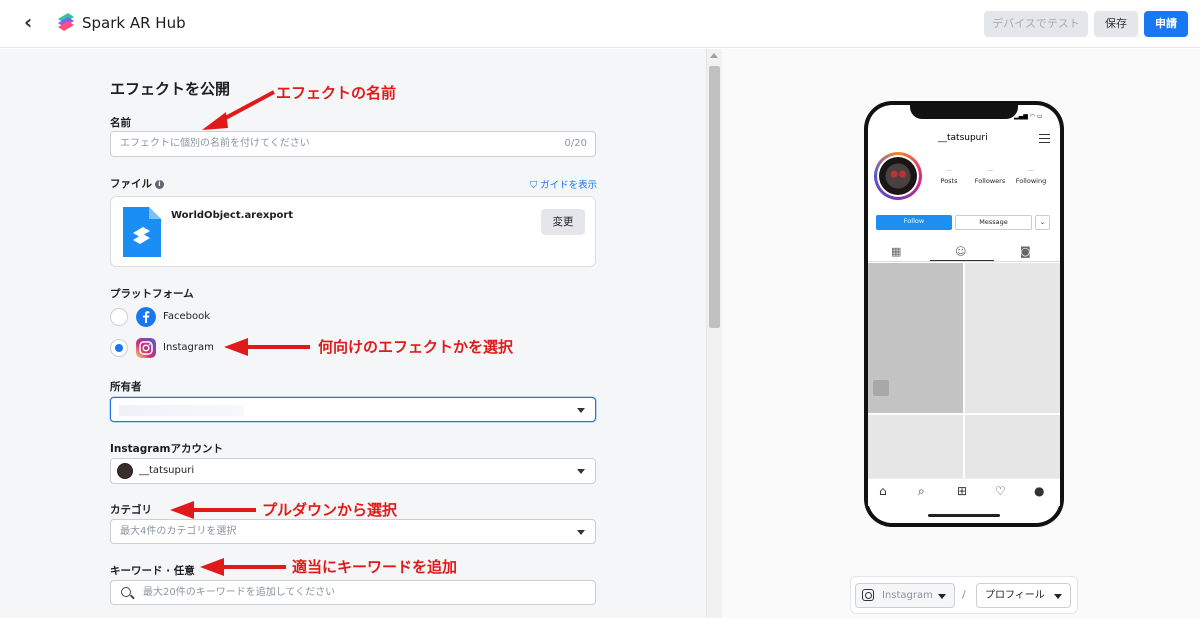  Describe the element at coordinates (119, 348) in the screenshot. I see `instagram-radio` at that location.